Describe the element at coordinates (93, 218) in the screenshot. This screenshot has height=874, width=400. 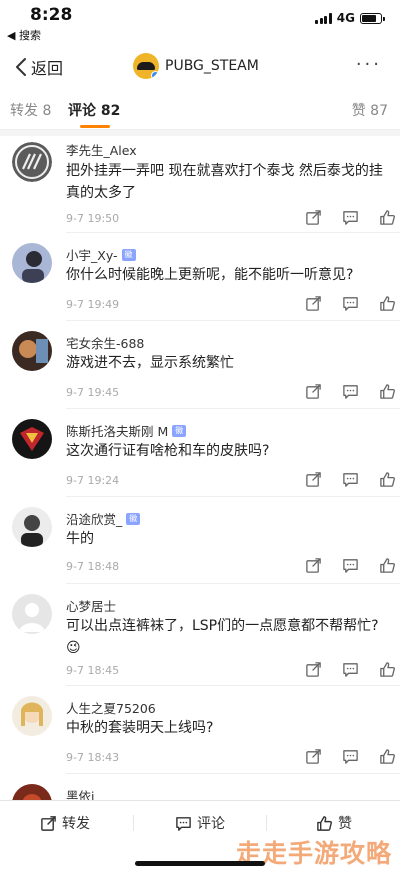
I see `comment-time: 9-7 19:50` at that location.